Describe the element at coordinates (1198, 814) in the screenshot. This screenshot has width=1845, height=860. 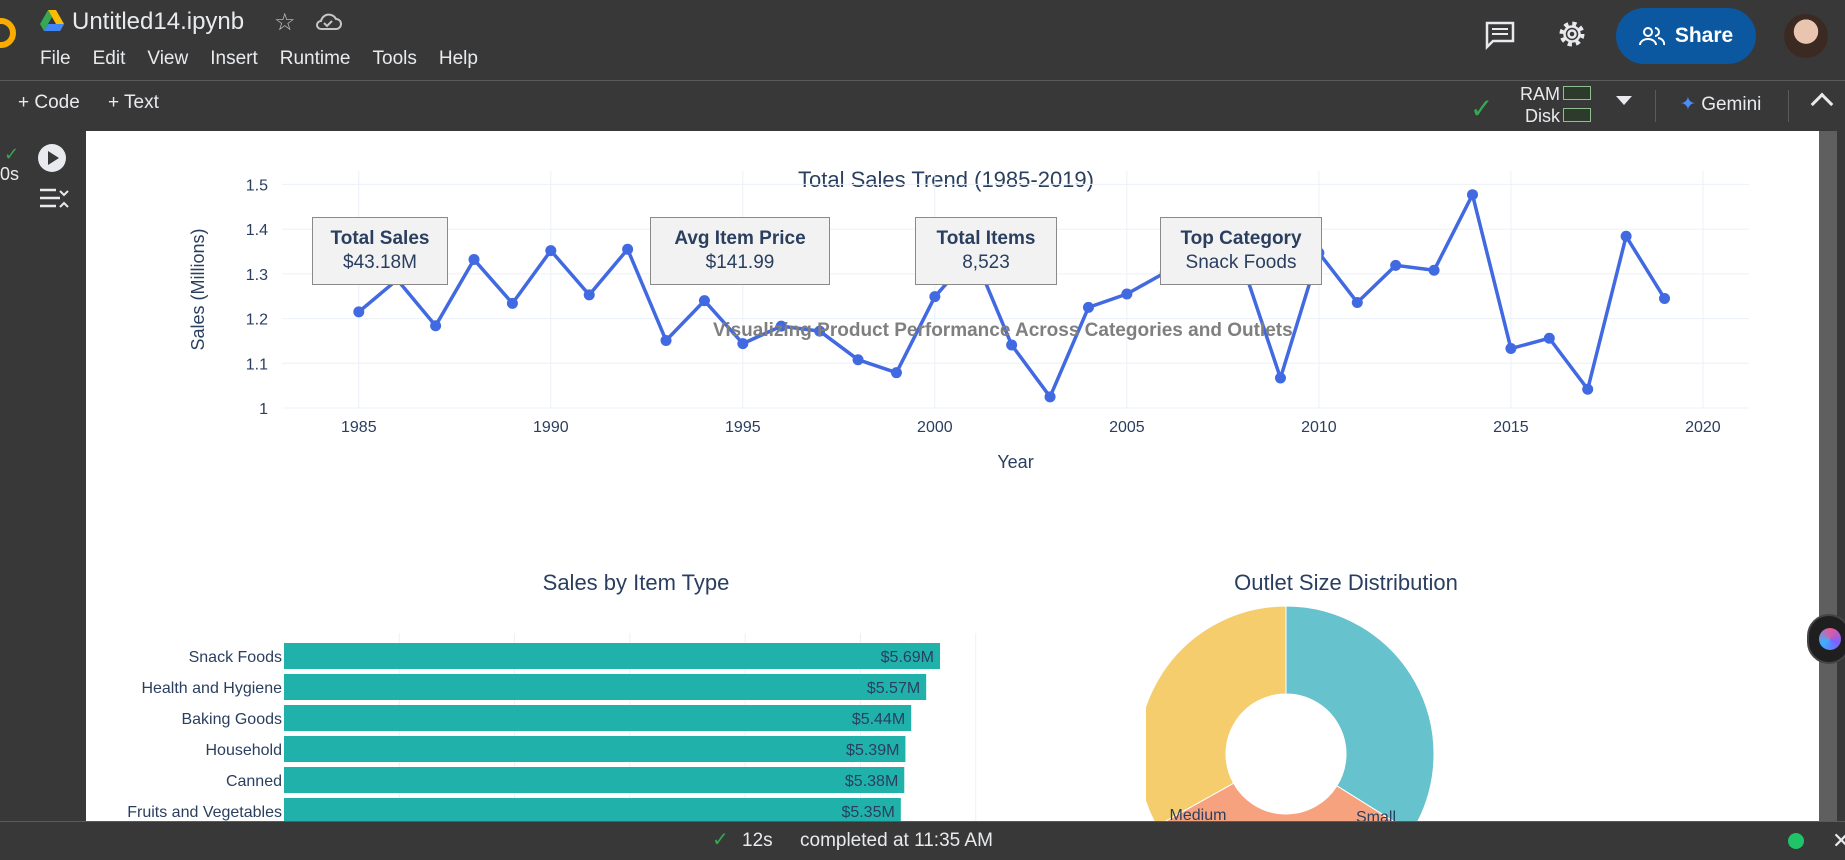
I see `slice-label: Medium` at that location.